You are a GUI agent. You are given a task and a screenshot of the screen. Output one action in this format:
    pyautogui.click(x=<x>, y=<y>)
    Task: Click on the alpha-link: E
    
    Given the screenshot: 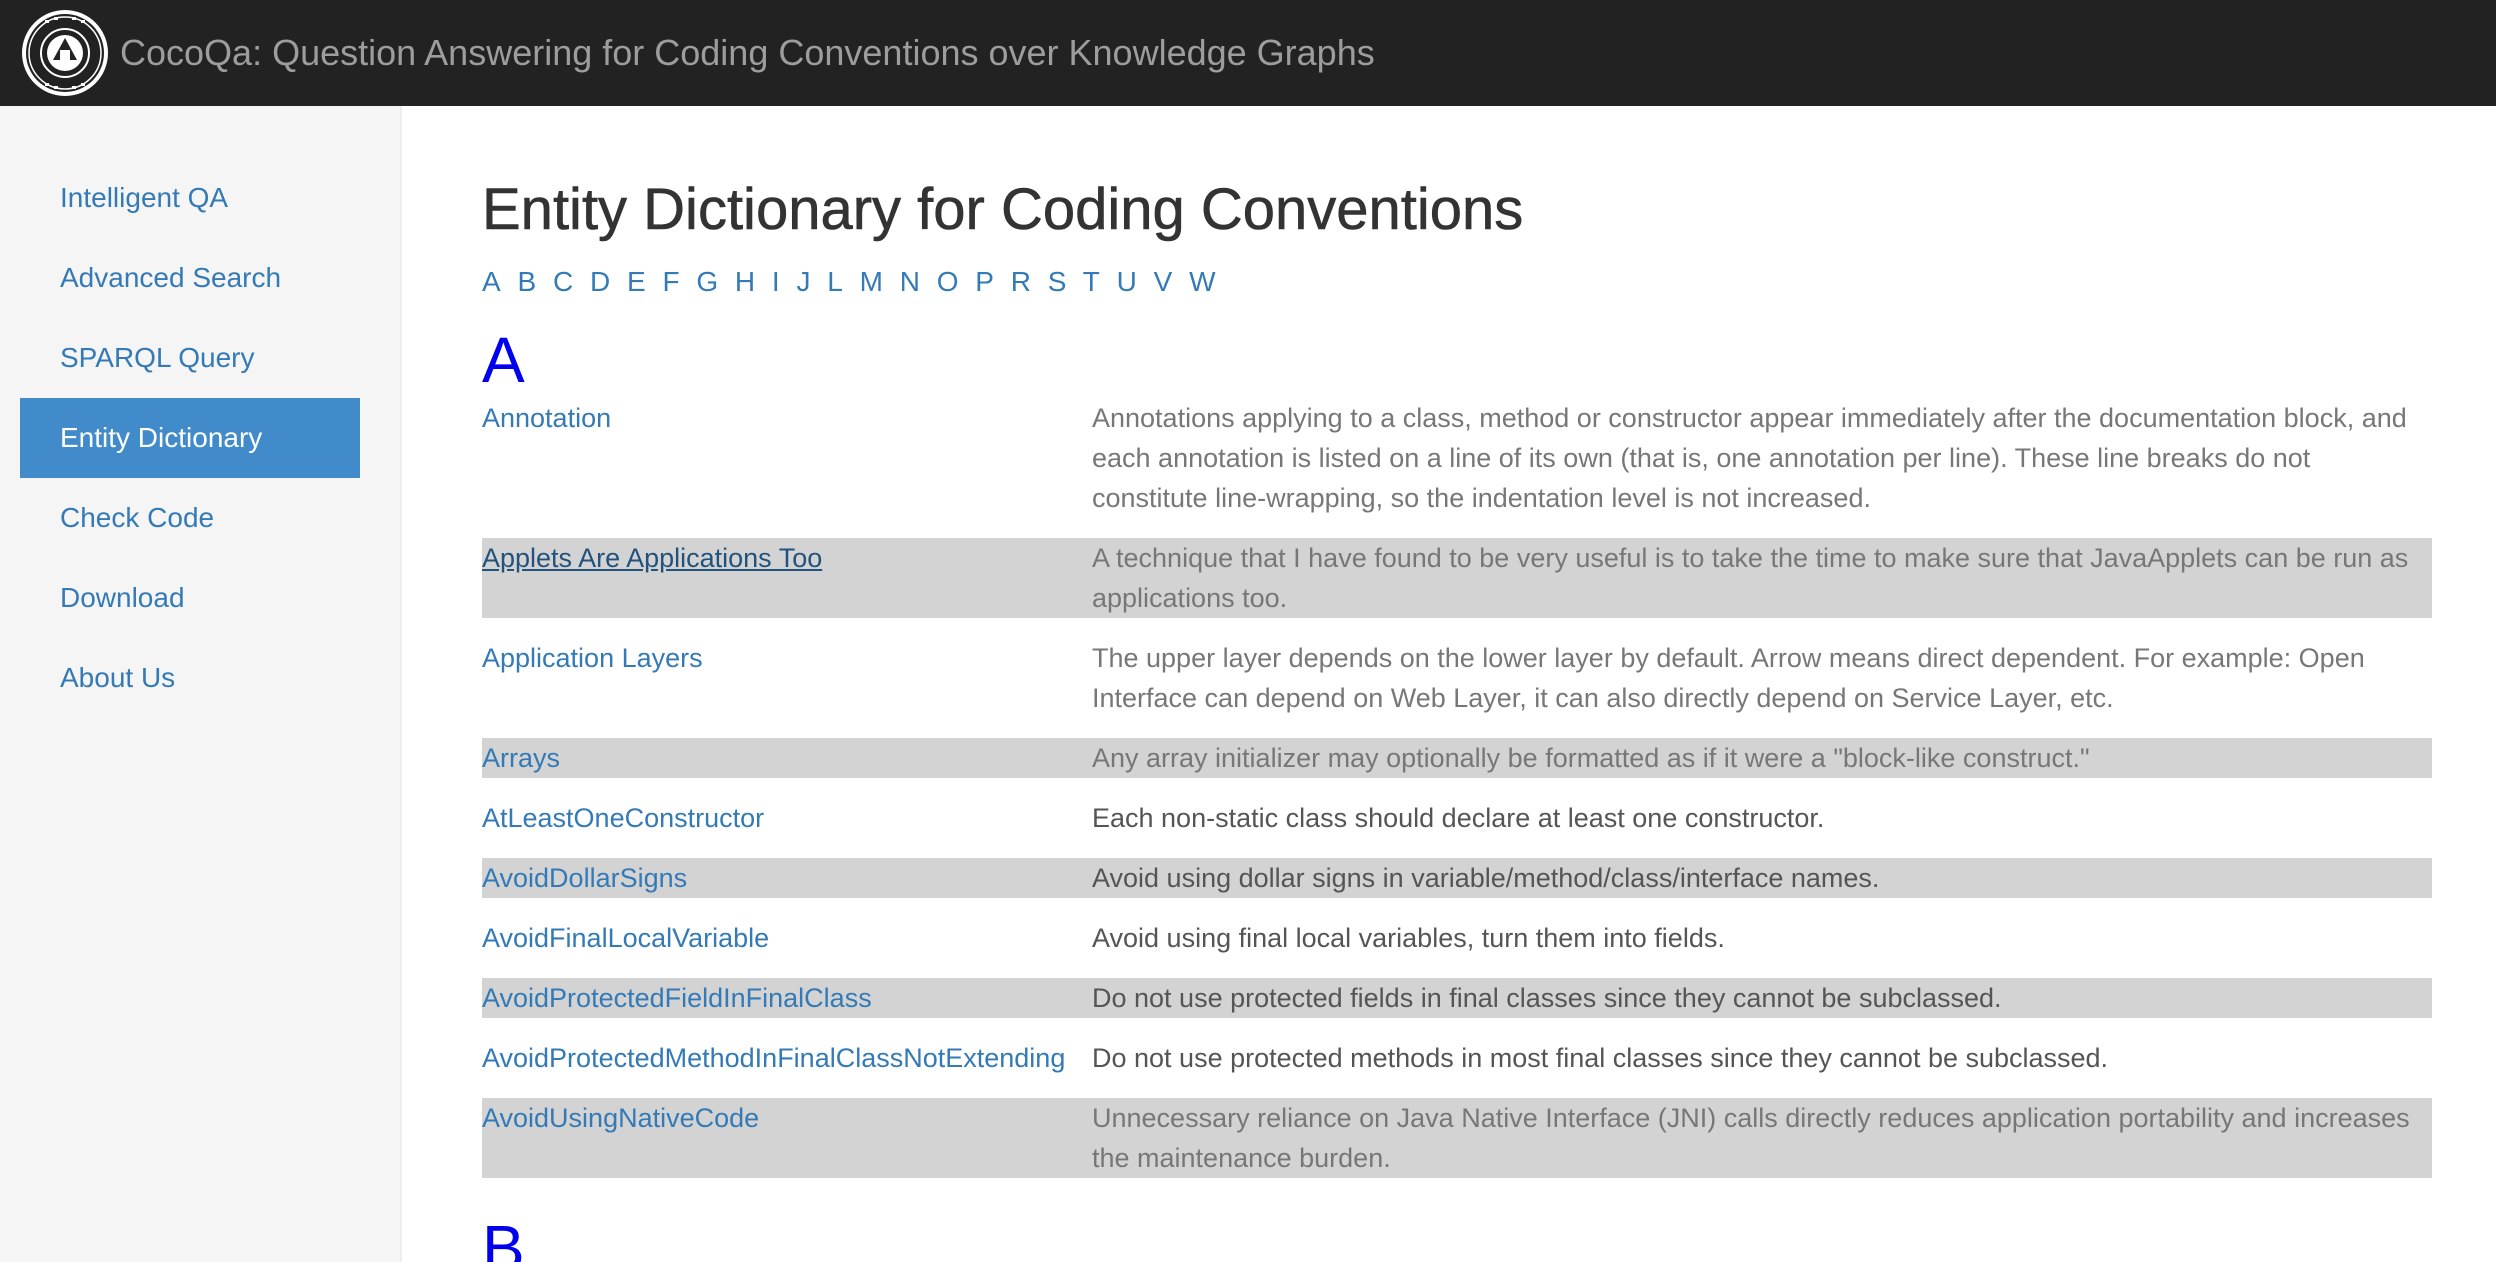 What is the action you would take?
    pyautogui.click(x=636, y=281)
    